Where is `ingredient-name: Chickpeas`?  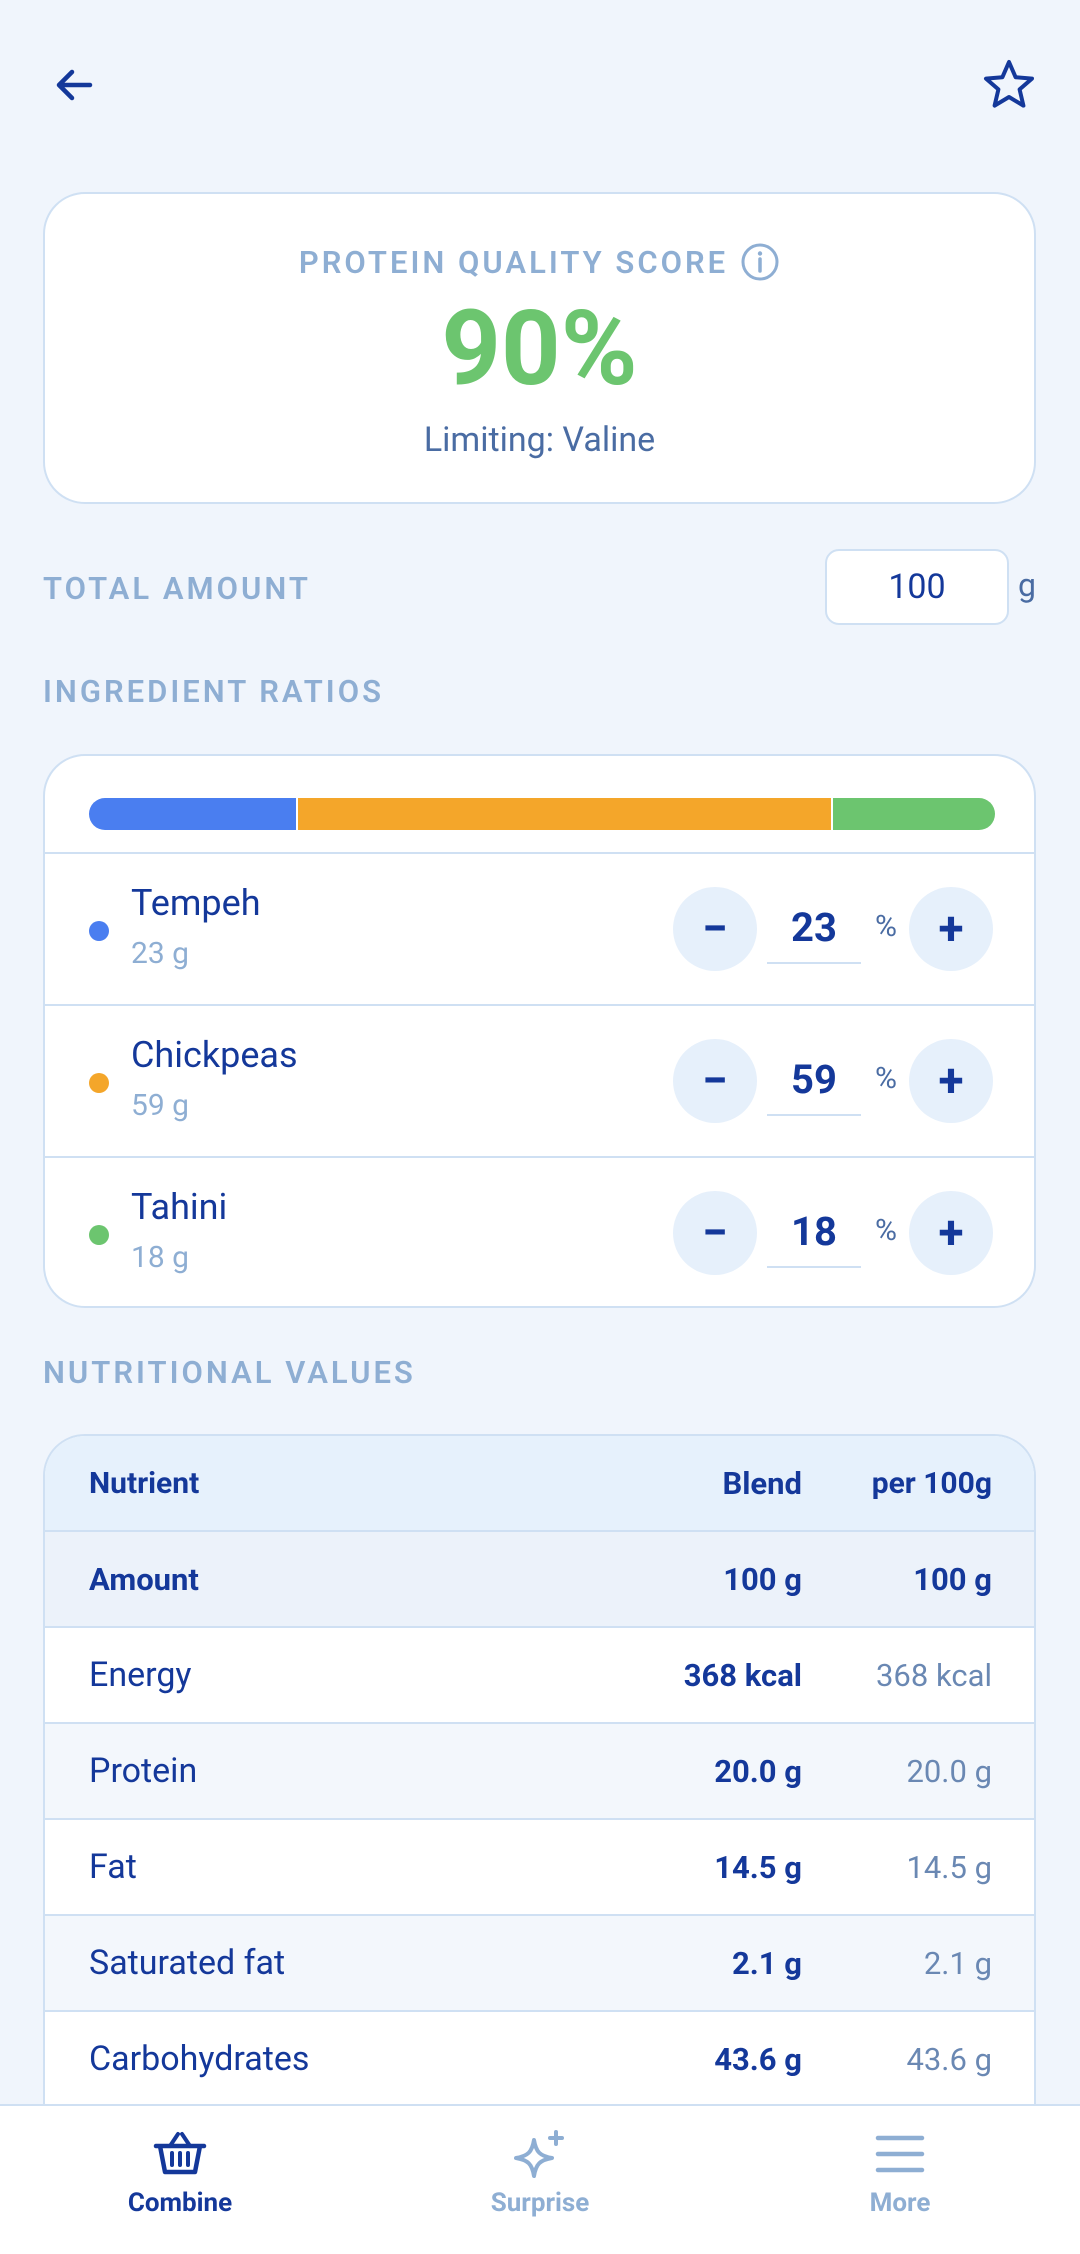 ingredient-name: Chickpeas is located at coordinates (214, 1055).